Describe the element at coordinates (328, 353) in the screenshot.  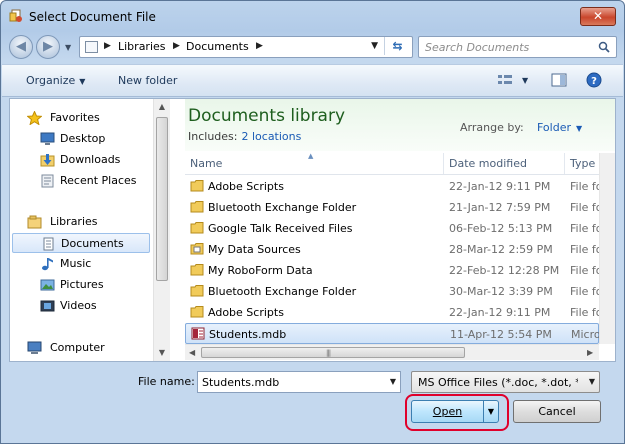
I see `grip-icon: |||` at that location.